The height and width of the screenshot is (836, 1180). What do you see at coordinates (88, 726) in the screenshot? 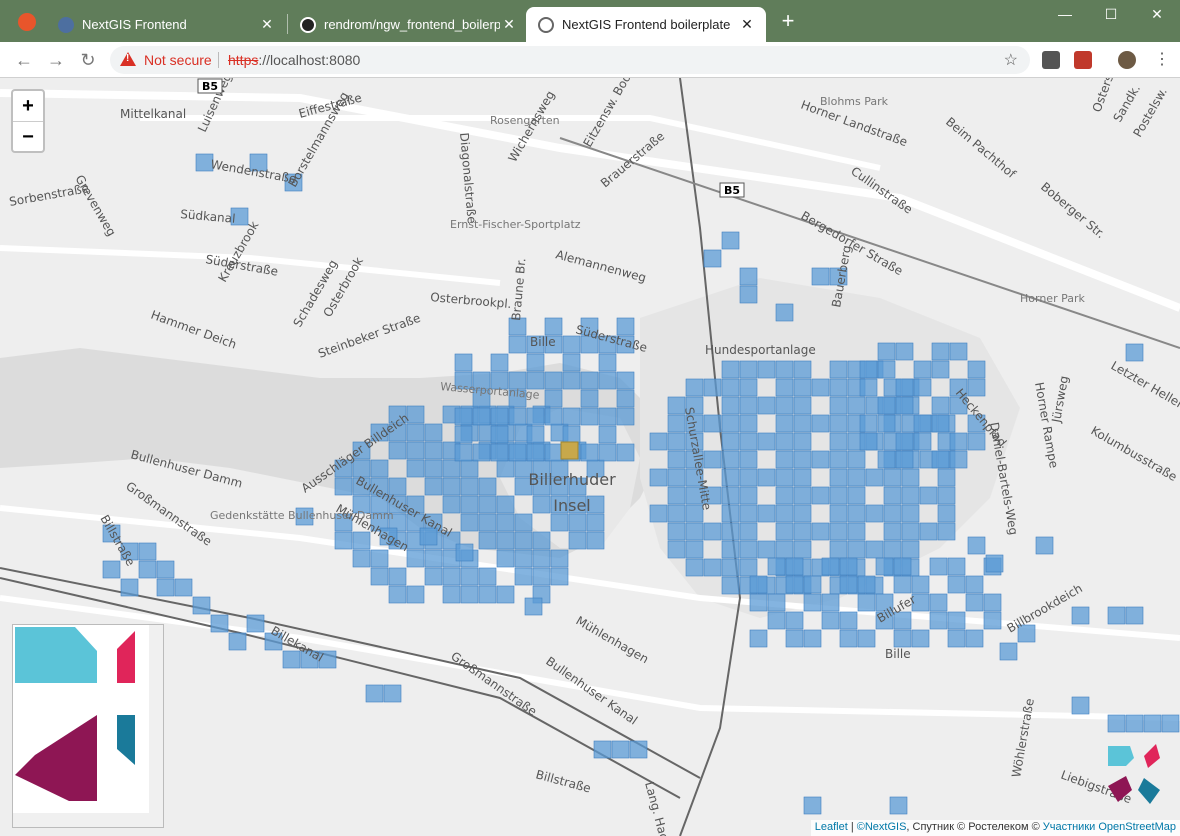
I see `legend-panel` at bounding box center [88, 726].